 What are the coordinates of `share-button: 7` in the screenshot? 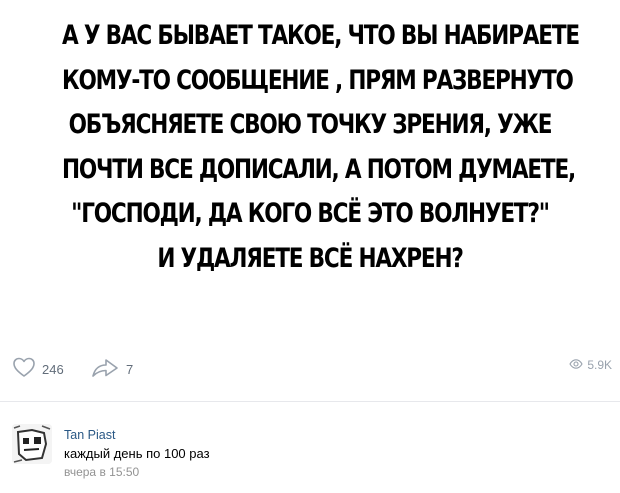 It's located at (111, 369).